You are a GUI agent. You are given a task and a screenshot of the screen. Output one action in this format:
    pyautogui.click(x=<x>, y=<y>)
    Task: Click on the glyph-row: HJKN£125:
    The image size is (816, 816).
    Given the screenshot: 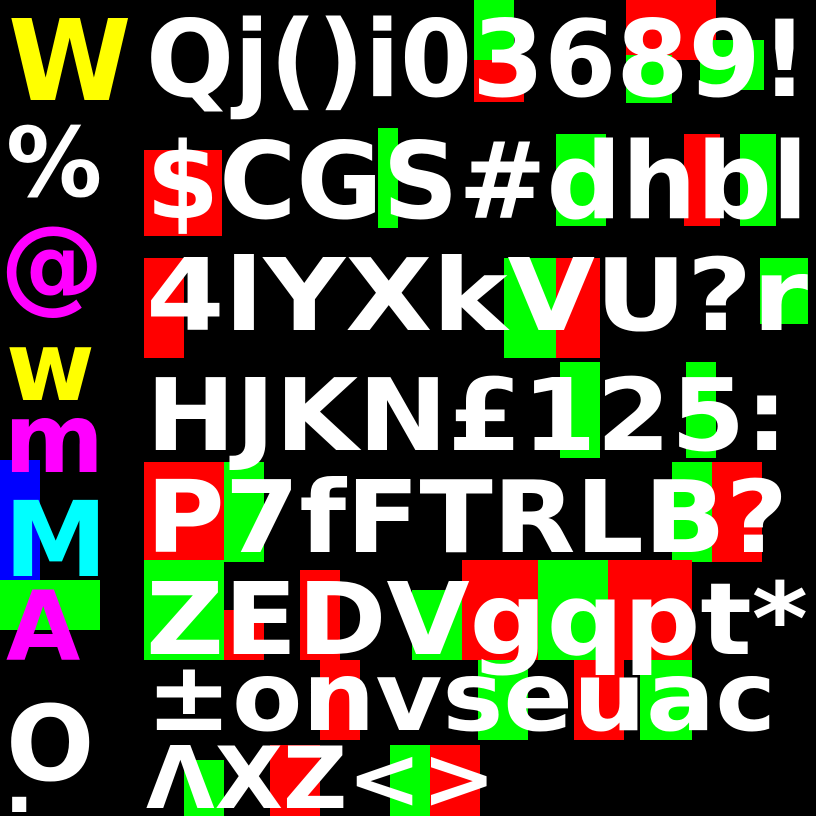 What is the action you would take?
    pyautogui.click(x=467, y=415)
    